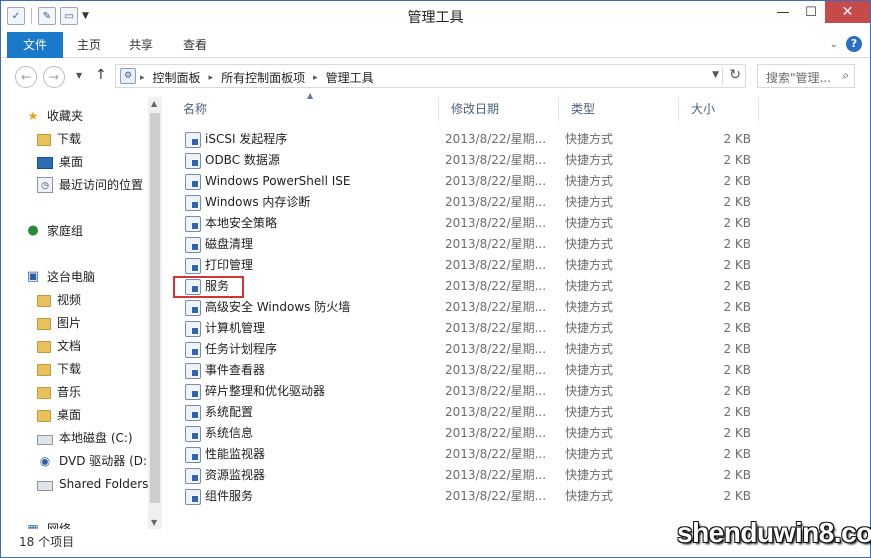  What do you see at coordinates (33, 525) in the screenshot?
I see `network-icon: ▦` at bounding box center [33, 525].